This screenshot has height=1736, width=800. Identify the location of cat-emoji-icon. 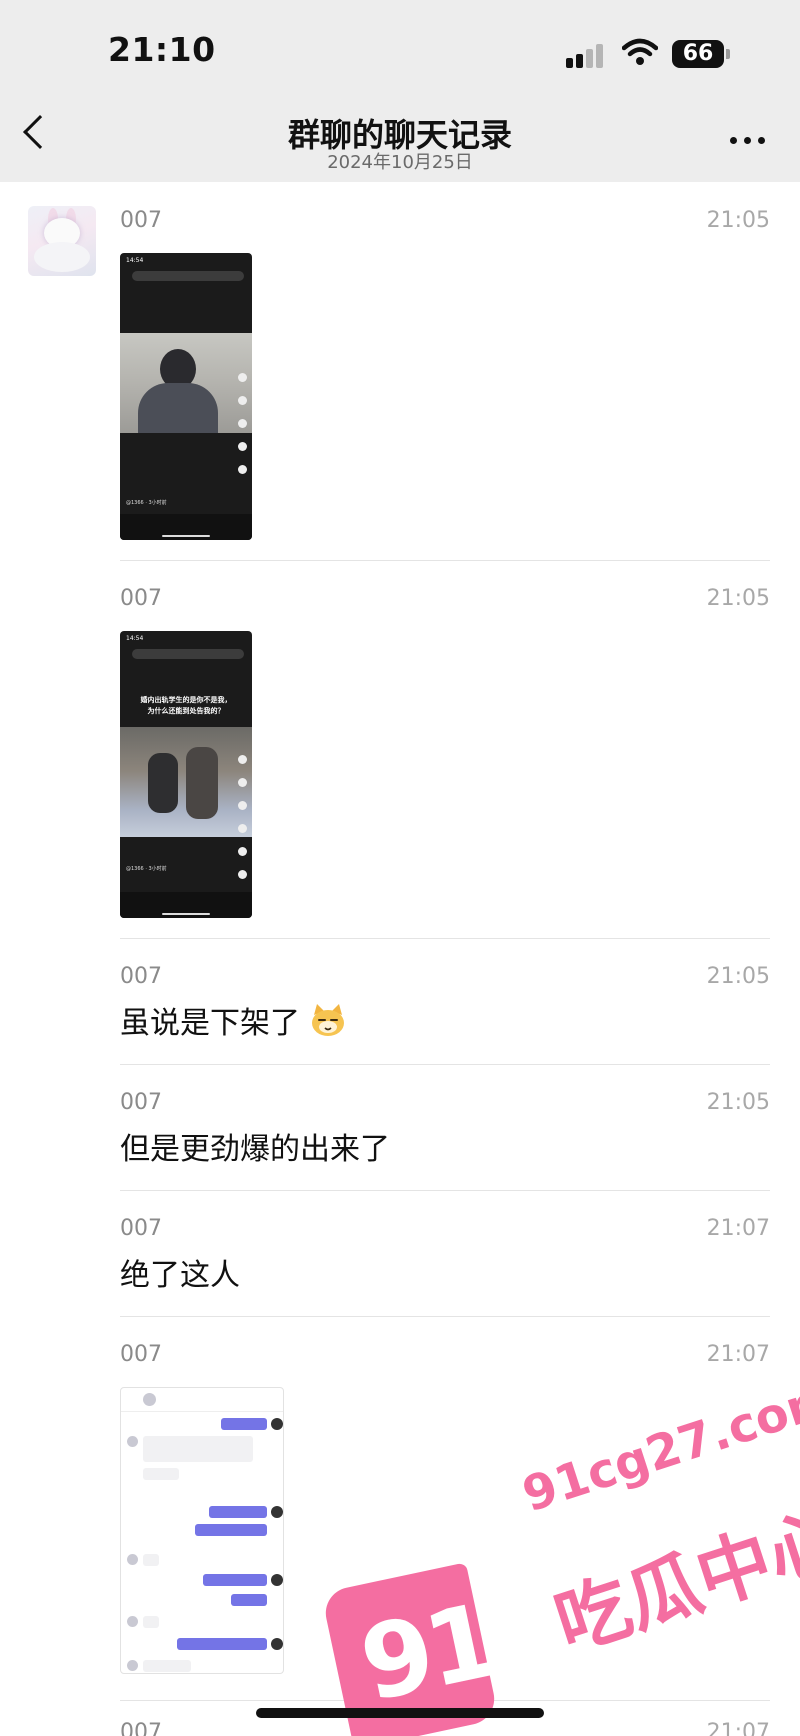
(327, 1020).